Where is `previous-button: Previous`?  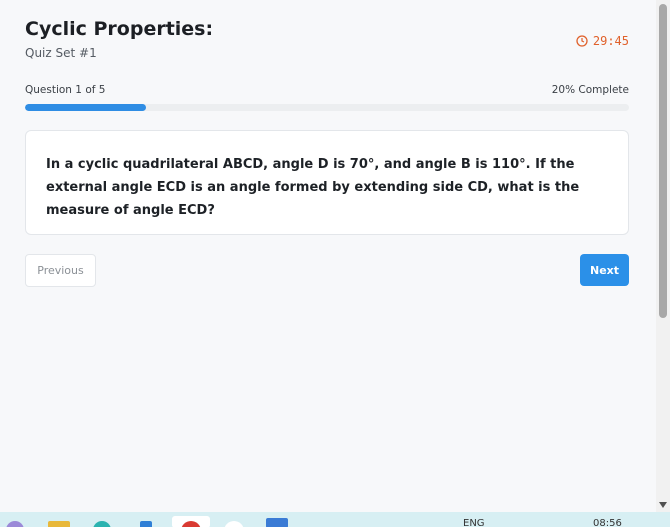
previous-button: Previous is located at coordinates (60, 270).